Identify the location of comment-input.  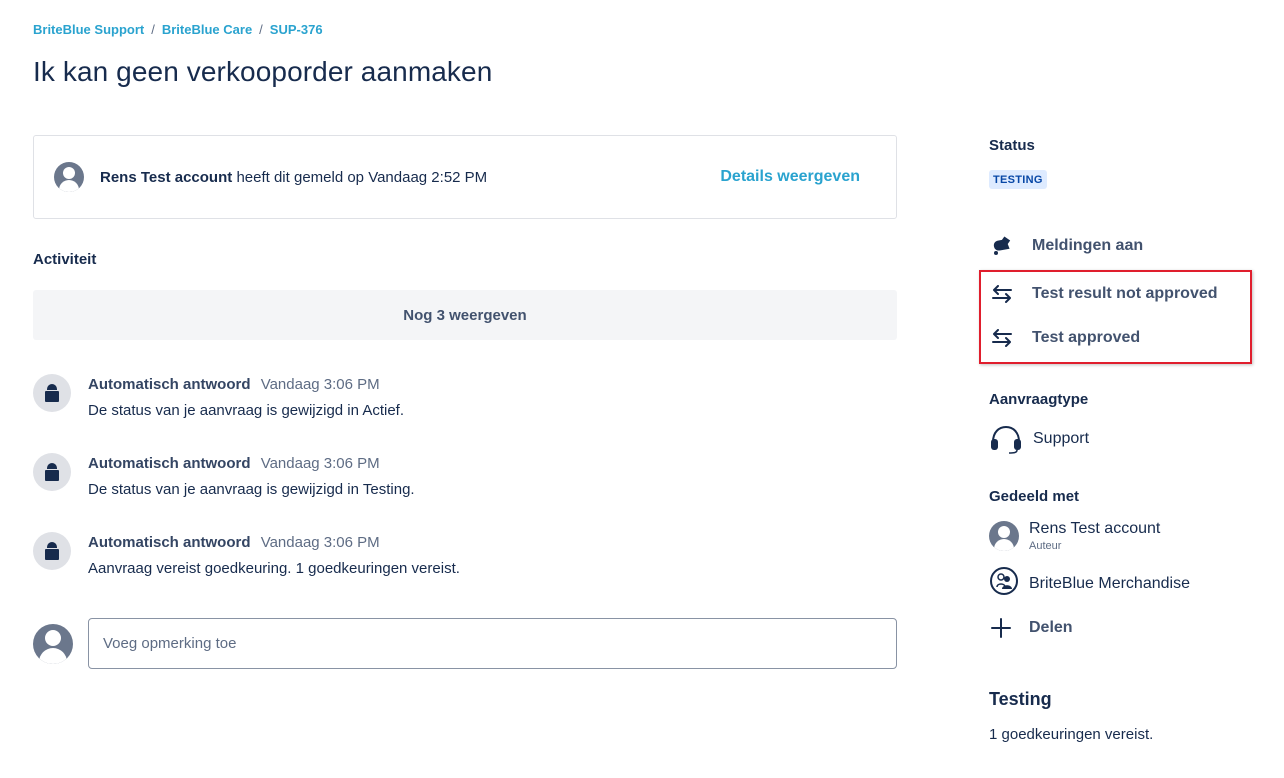
(492, 643).